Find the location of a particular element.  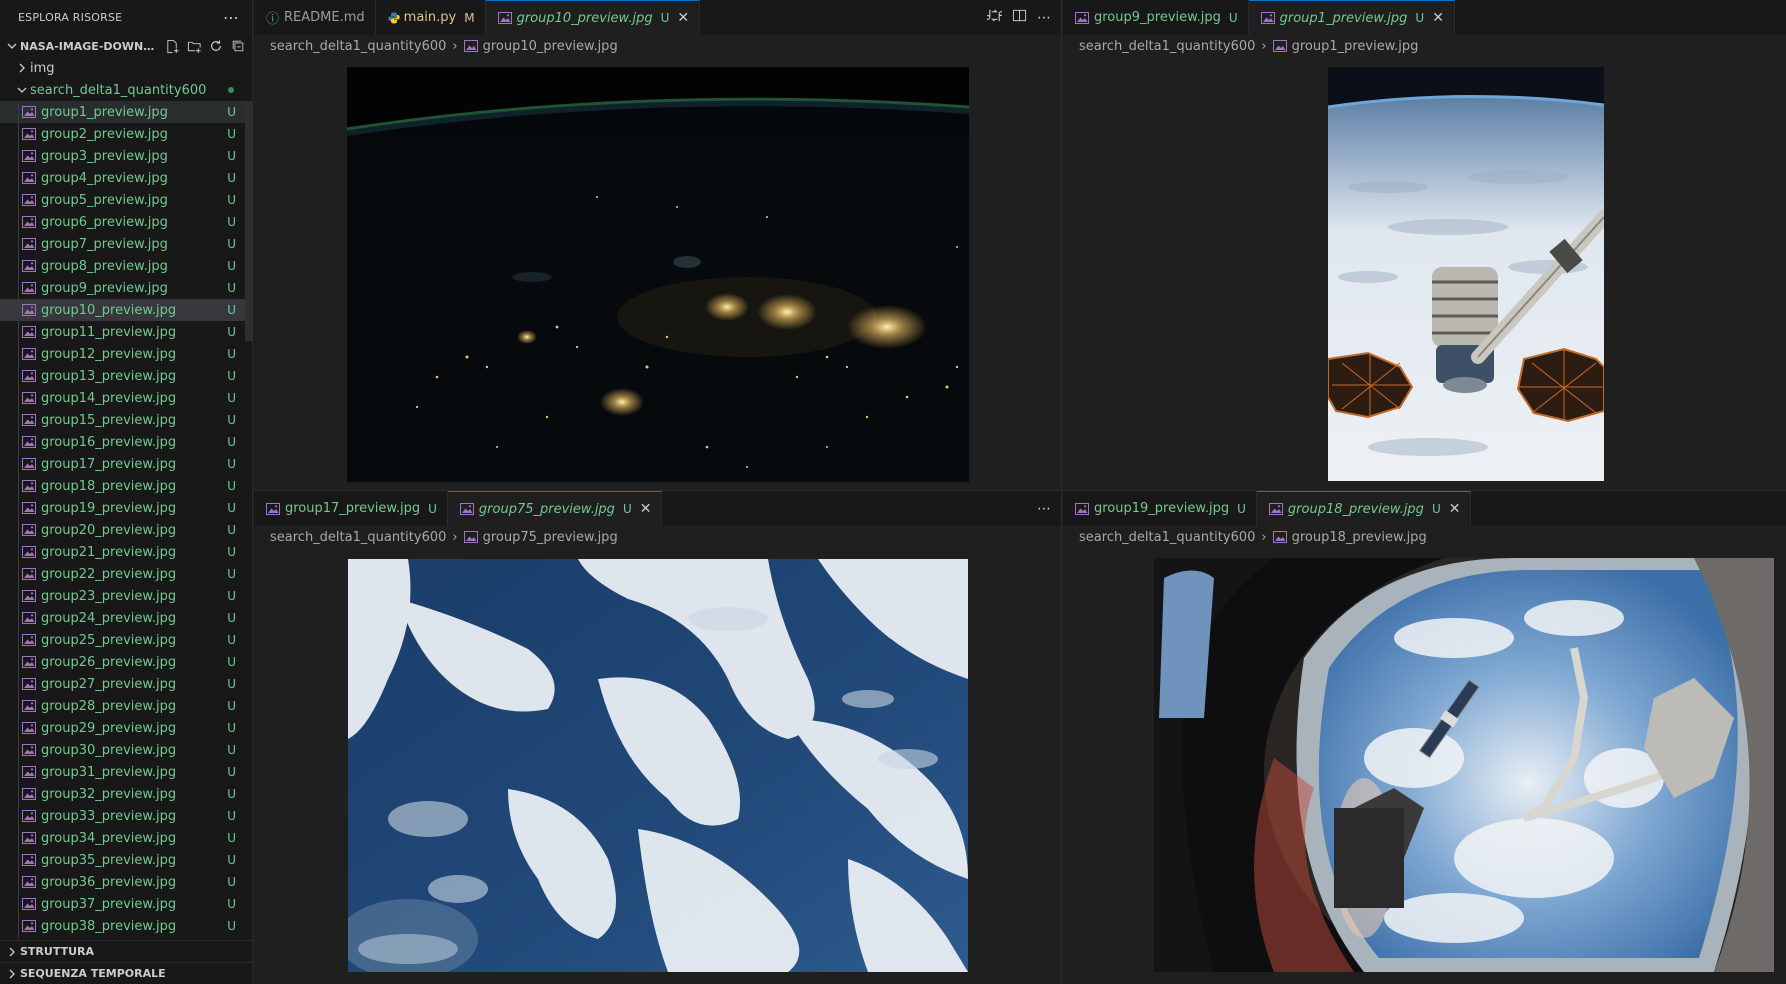

split-editor-icon is located at coordinates (1019, 17).